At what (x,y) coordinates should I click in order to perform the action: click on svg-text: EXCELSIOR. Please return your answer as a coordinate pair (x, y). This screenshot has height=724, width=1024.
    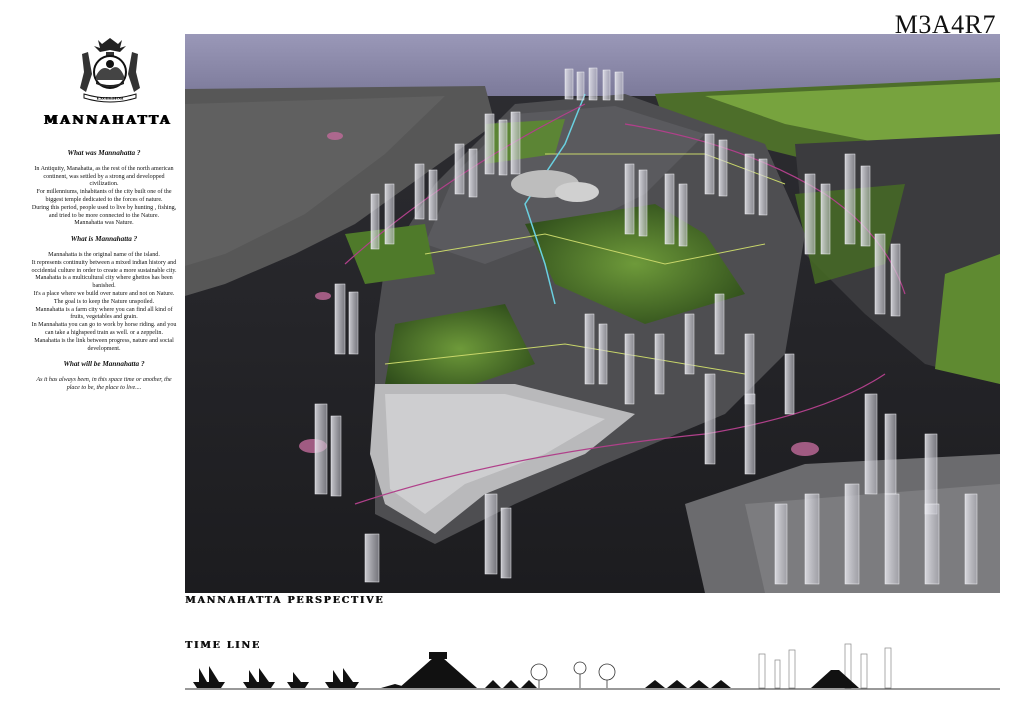
    Looking at the image, I should click on (110, 98).